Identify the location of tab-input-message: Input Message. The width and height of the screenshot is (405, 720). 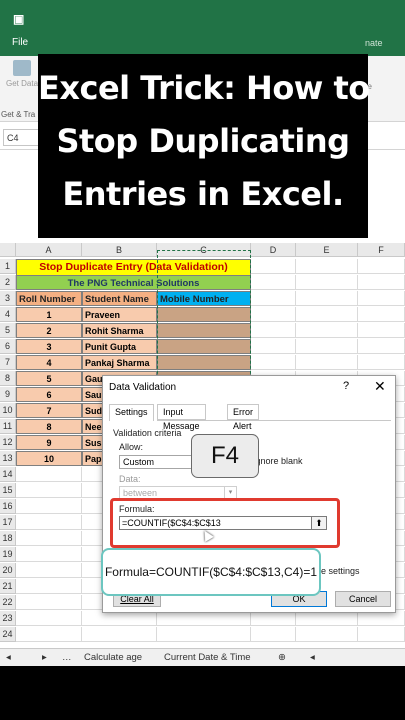
(181, 417).